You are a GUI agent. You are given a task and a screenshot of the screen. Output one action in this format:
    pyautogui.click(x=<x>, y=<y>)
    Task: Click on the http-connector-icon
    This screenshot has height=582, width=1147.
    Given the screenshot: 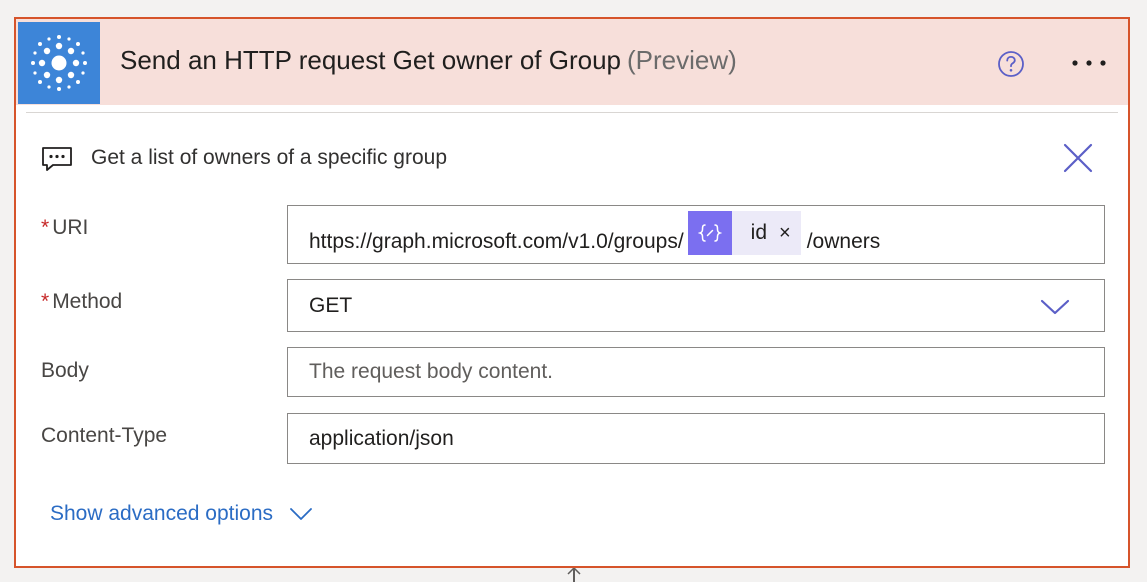 What is the action you would take?
    pyautogui.click(x=59, y=63)
    